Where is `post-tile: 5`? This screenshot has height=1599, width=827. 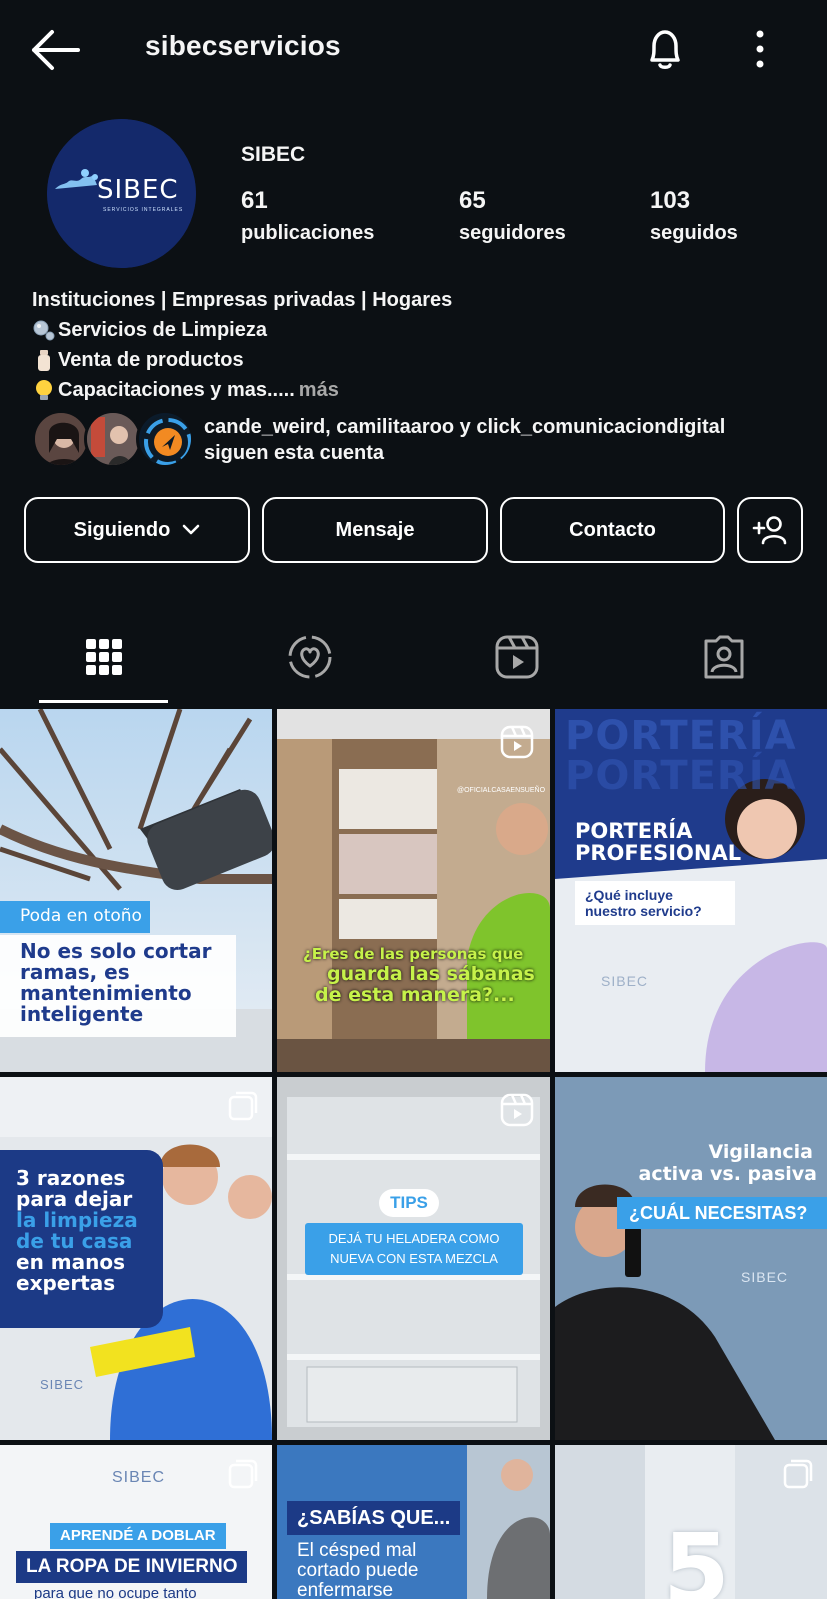 post-tile: 5 is located at coordinates (691, 1522).